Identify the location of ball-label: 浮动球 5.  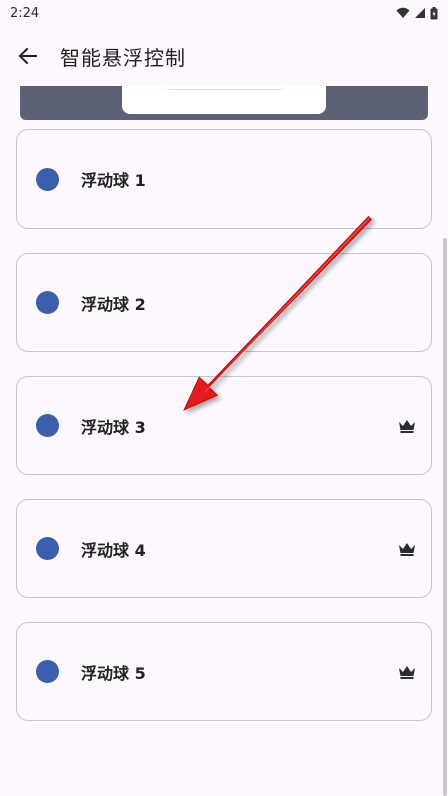
(113, 673).